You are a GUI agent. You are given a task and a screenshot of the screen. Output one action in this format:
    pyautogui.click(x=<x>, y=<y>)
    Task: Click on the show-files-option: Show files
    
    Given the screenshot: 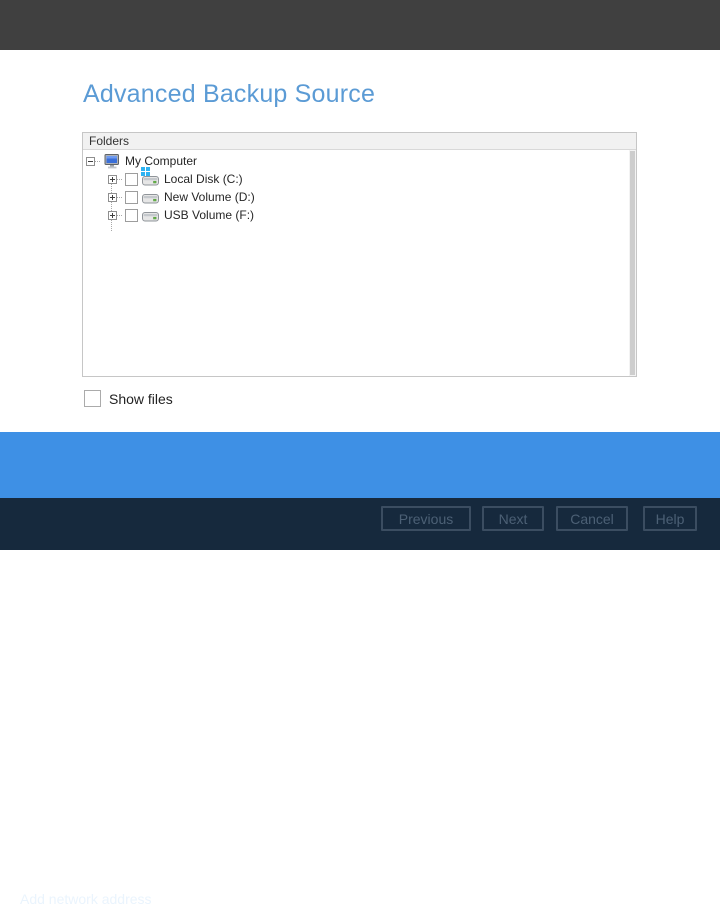 What is the action you would take?
    pyautogui.click(x=128, y=398)
    